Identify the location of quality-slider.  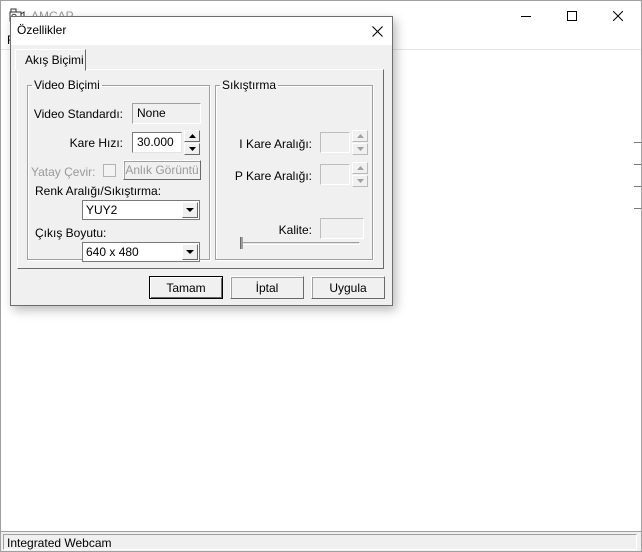
(300, 243).